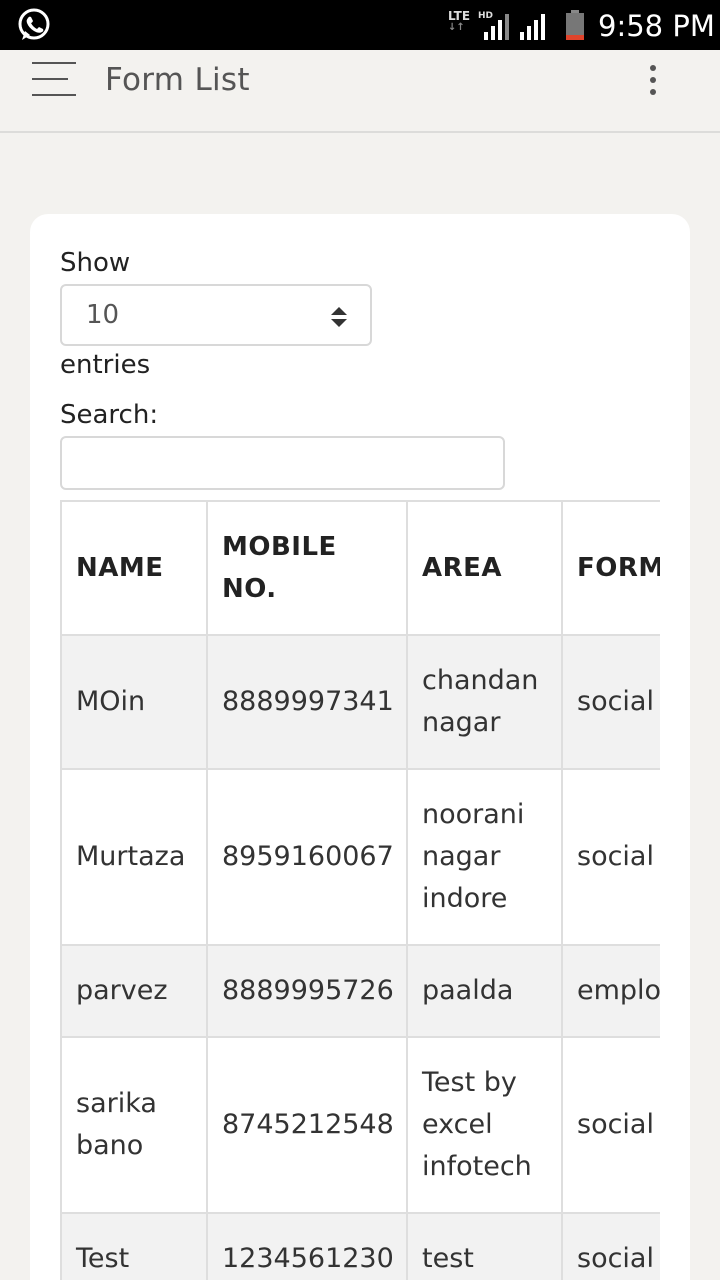  What do you see at coordinates (484, 857) in the screenshot?
I see `cell-area: noorani nagar indore` at bounding box center [484, 857].